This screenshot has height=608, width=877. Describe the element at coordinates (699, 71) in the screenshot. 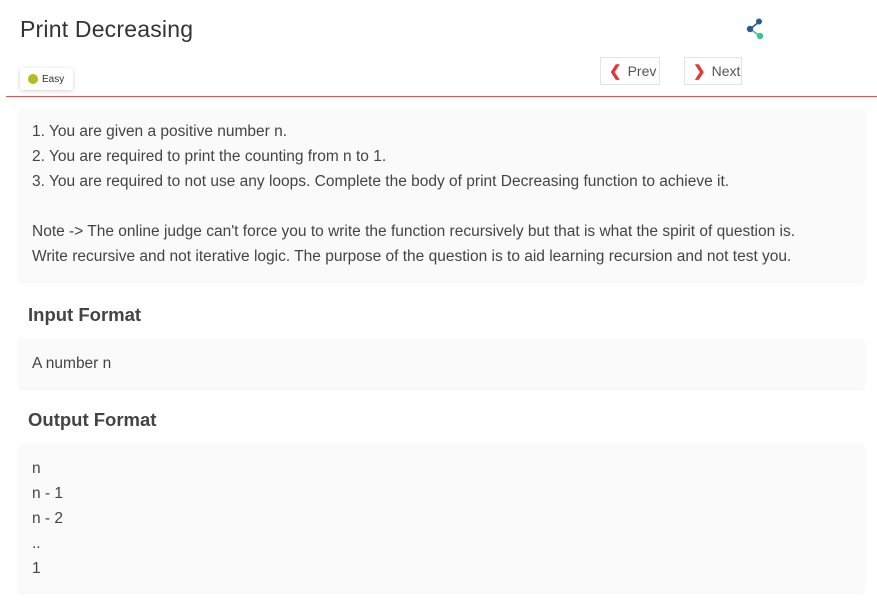

I see `chevron-right-icon: ❯` at that location.